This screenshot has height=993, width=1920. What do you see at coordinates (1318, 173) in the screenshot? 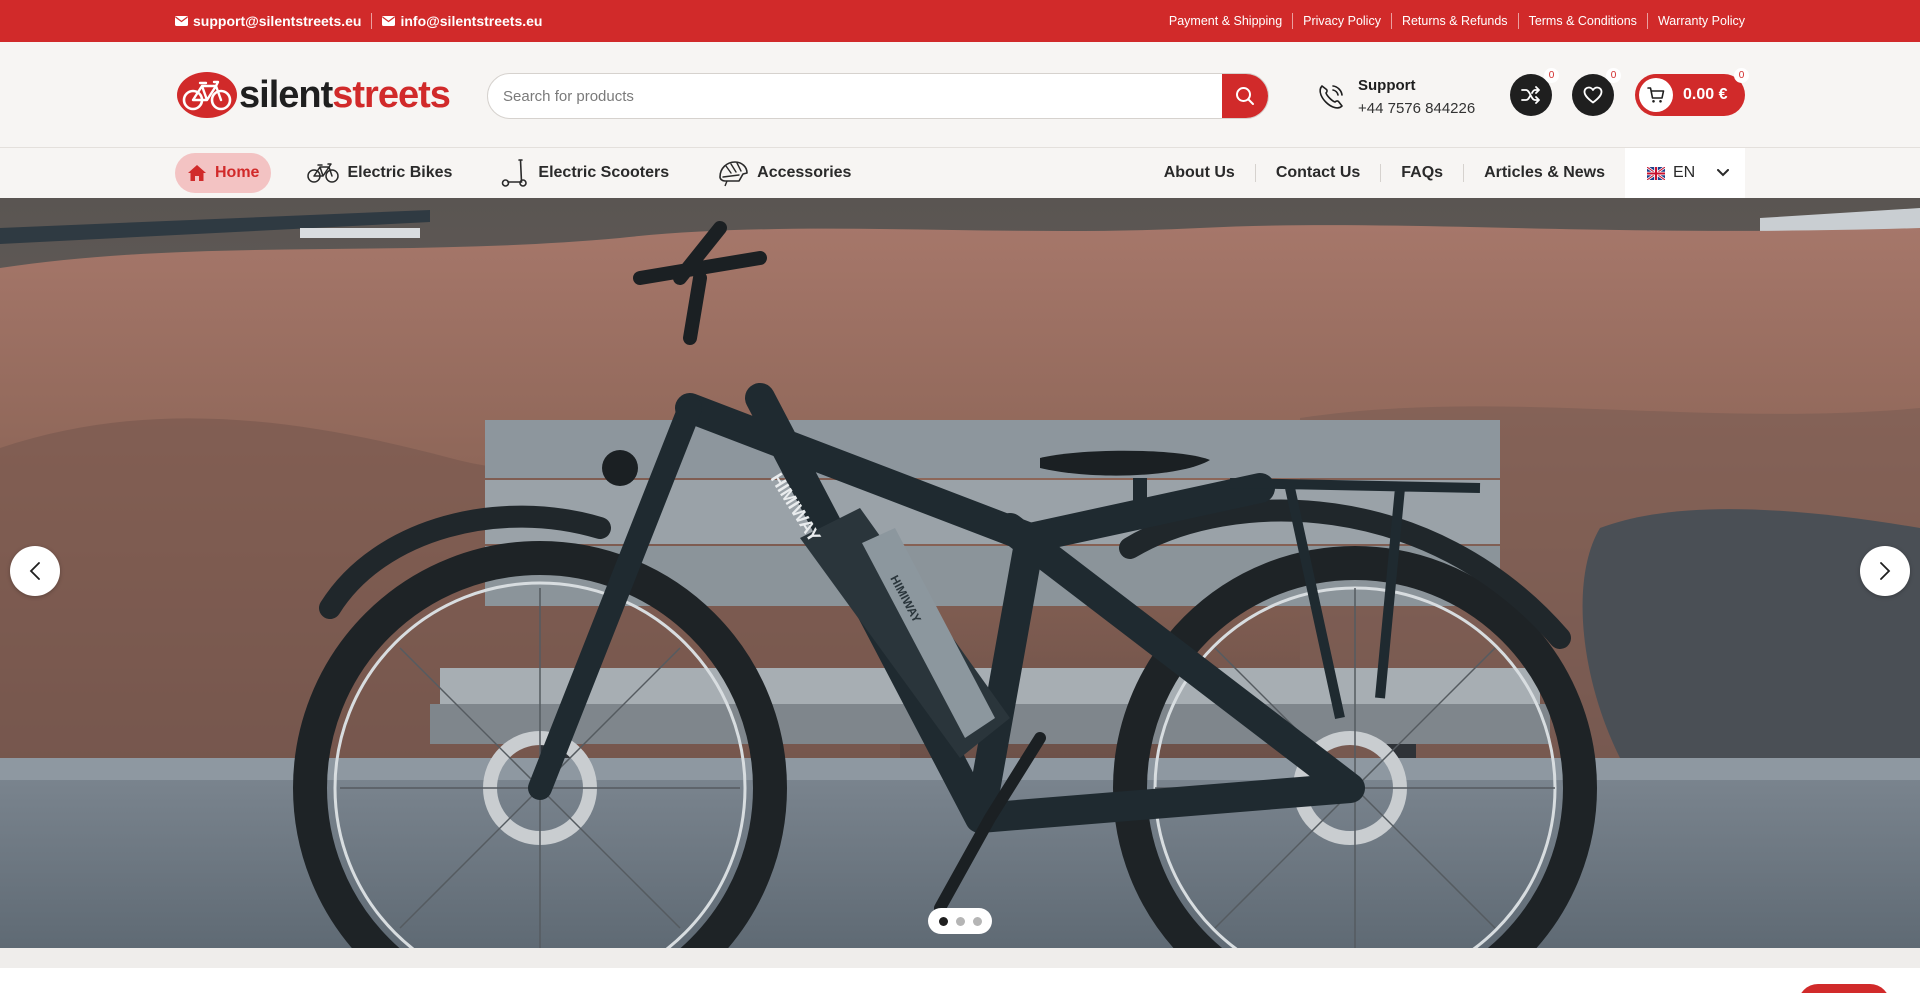
I see `nav-contact-us: Contact Us` at bounding box center [1318, 173].